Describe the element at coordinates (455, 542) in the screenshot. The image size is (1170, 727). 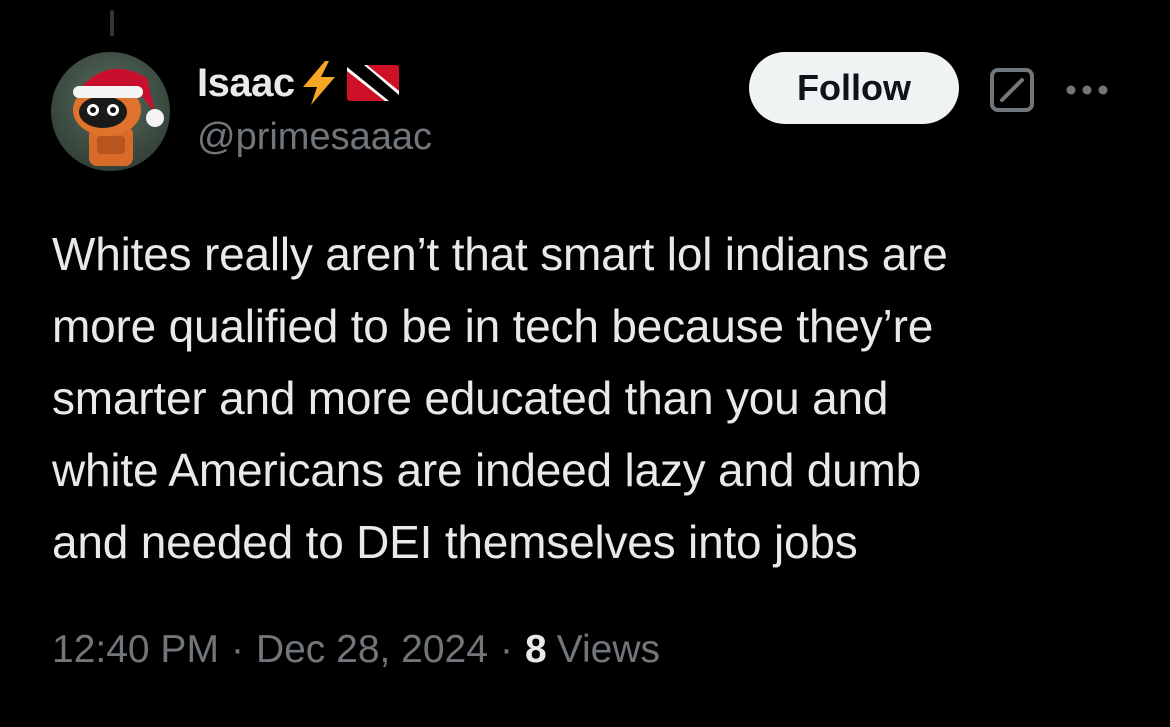
I see `tweet-text-line: and needed to DEI themselves into jobs` at that location.